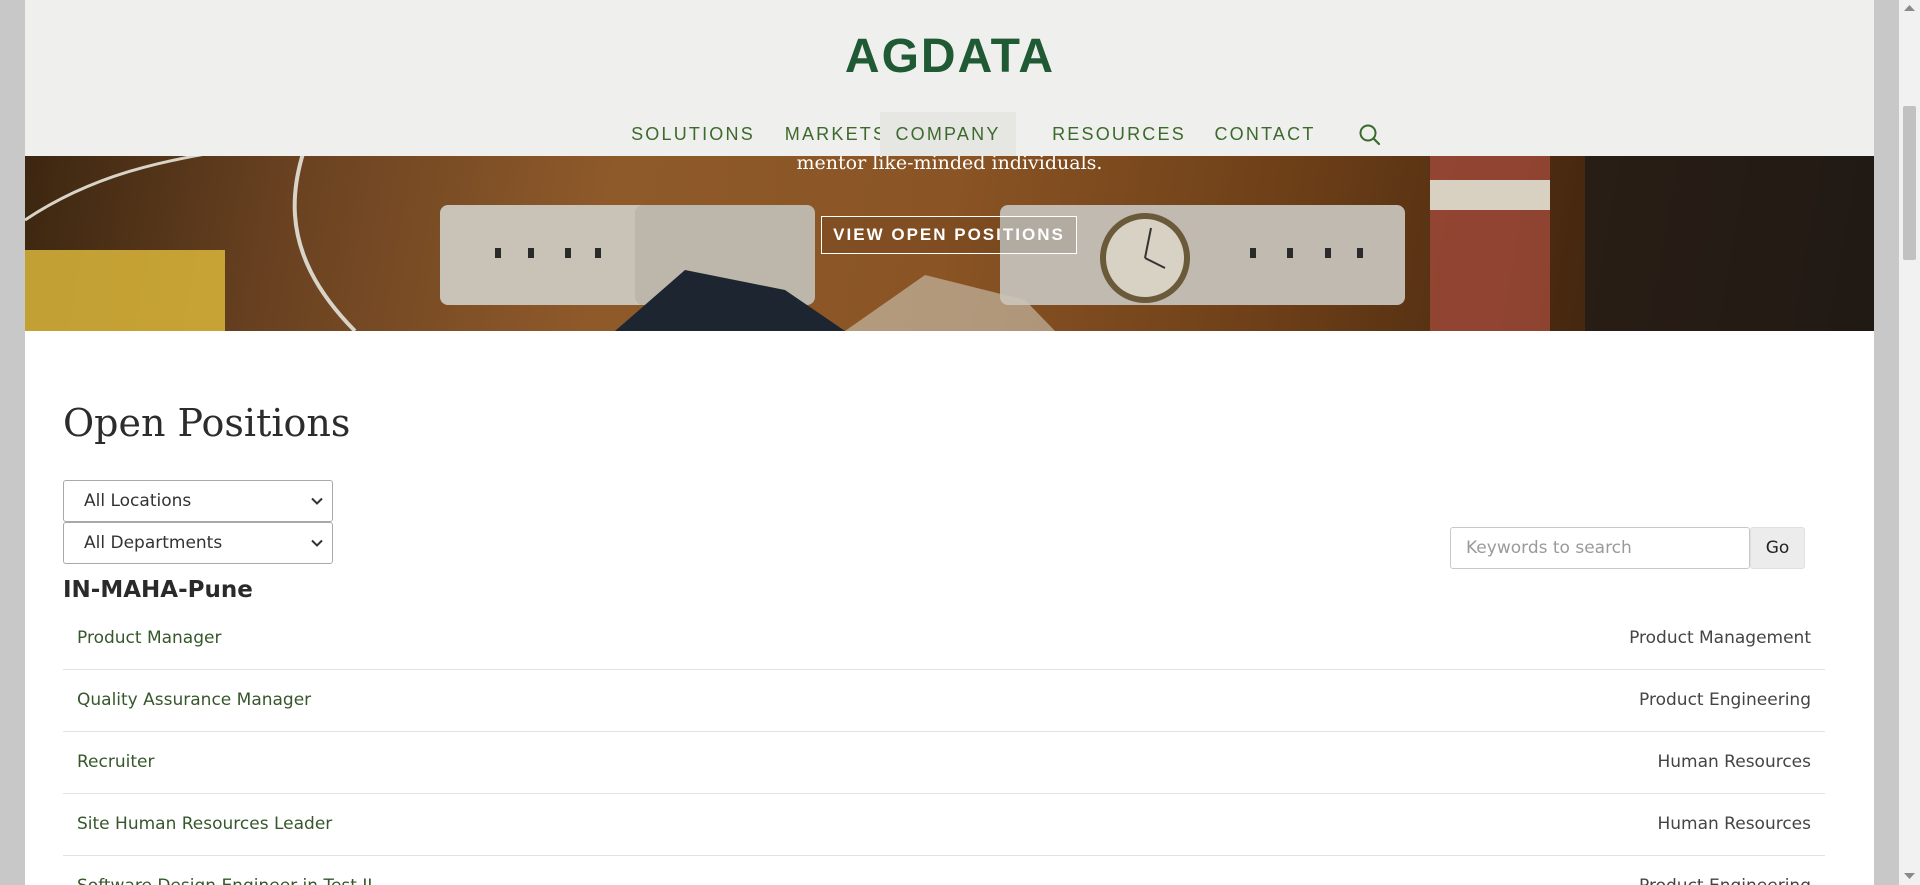 This screenshot has width=1920, height=885. Describe the element at coordinates (693, 134) in the screenshot. I see `nav-solutions: SOLUTIONS` at that location.